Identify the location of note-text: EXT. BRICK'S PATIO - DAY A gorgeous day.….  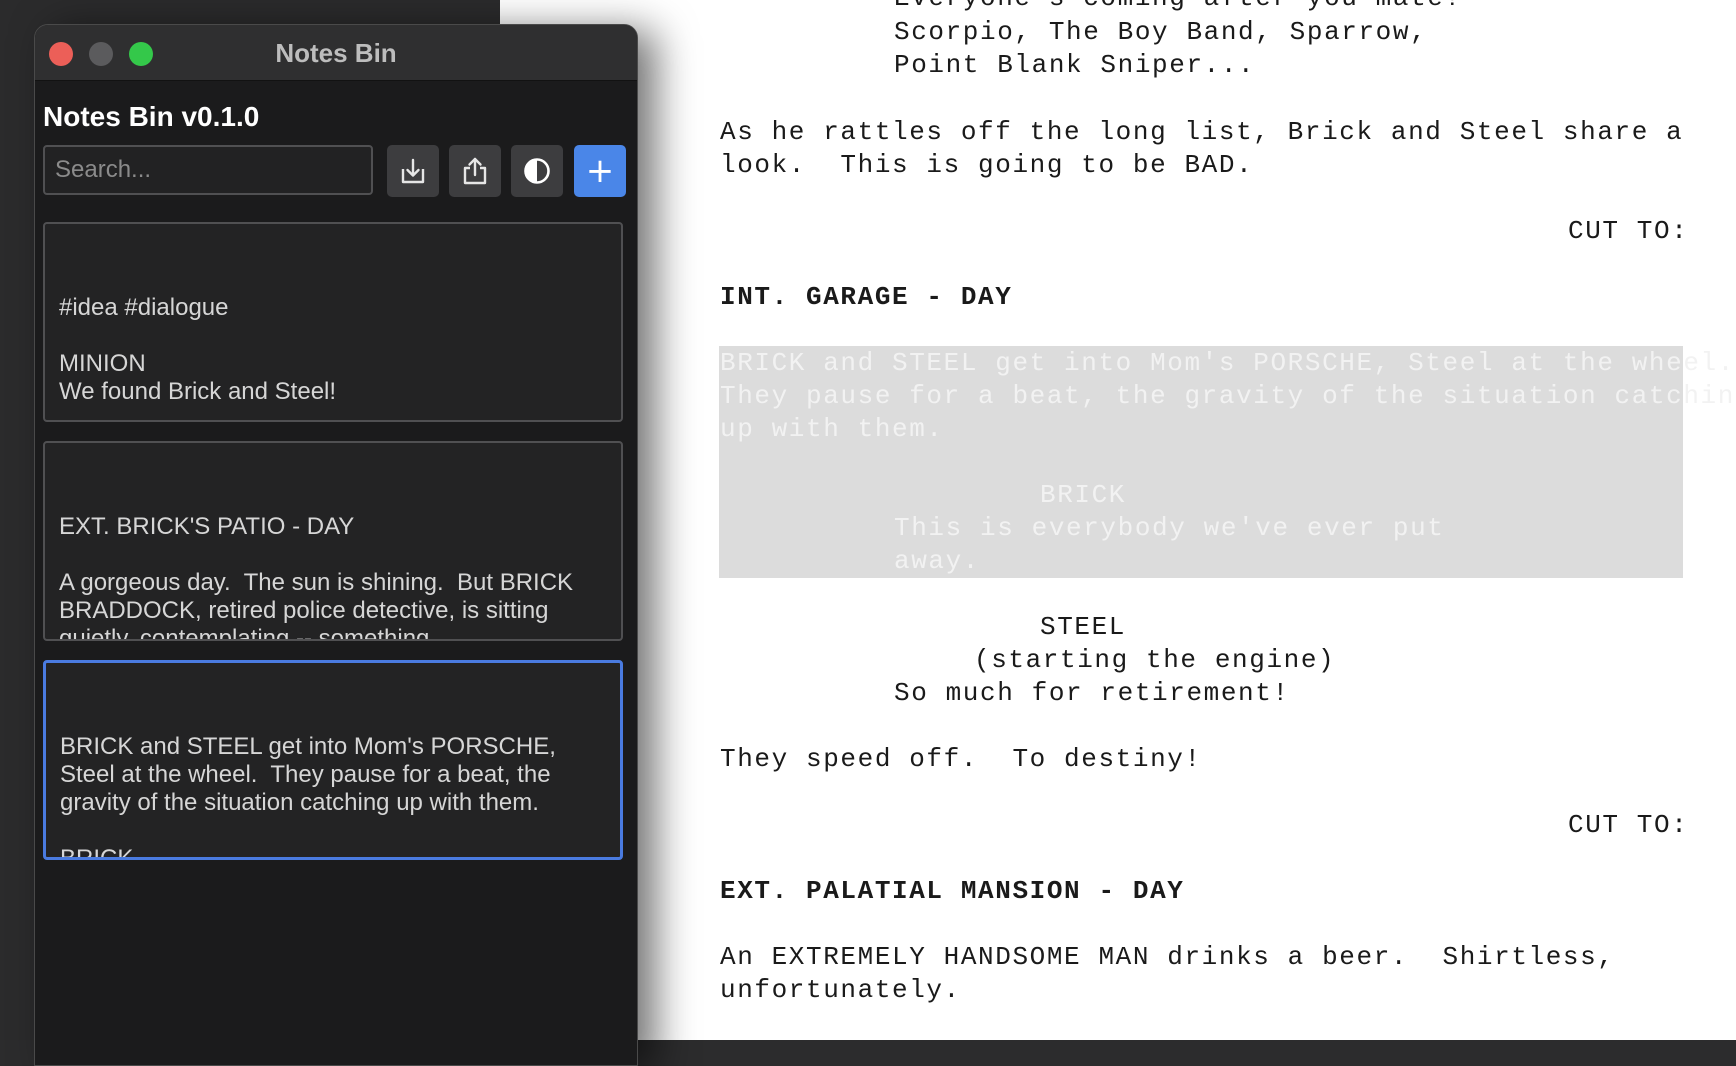
(316, 577).